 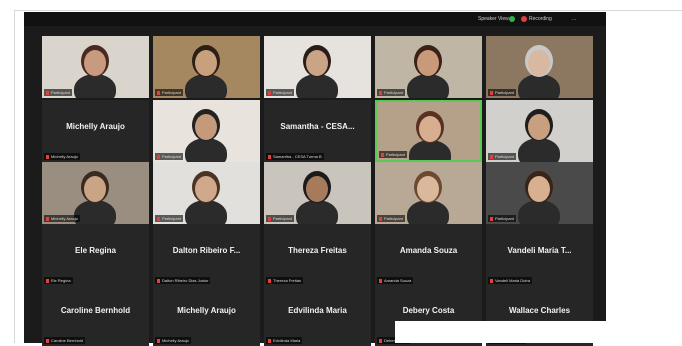 I want to click on recording-label: Recording, so click(x=540, y=19).